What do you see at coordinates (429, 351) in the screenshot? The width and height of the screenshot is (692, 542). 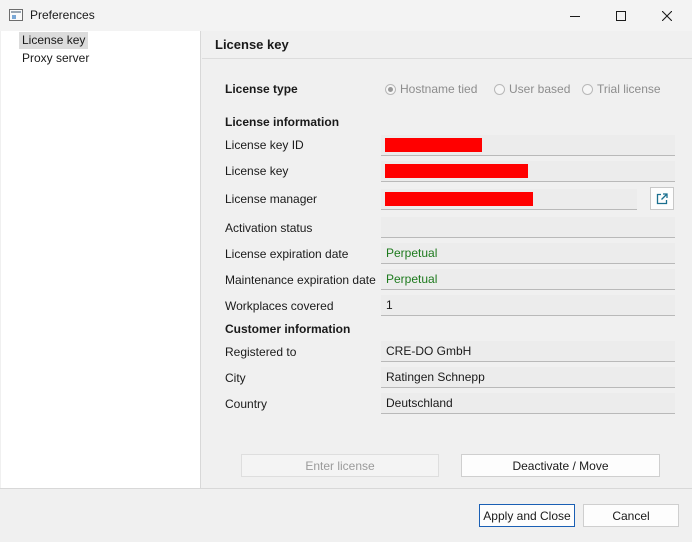 I see `registered-to-value: CRE-DO GmbH` at bounding box center [429, 351].